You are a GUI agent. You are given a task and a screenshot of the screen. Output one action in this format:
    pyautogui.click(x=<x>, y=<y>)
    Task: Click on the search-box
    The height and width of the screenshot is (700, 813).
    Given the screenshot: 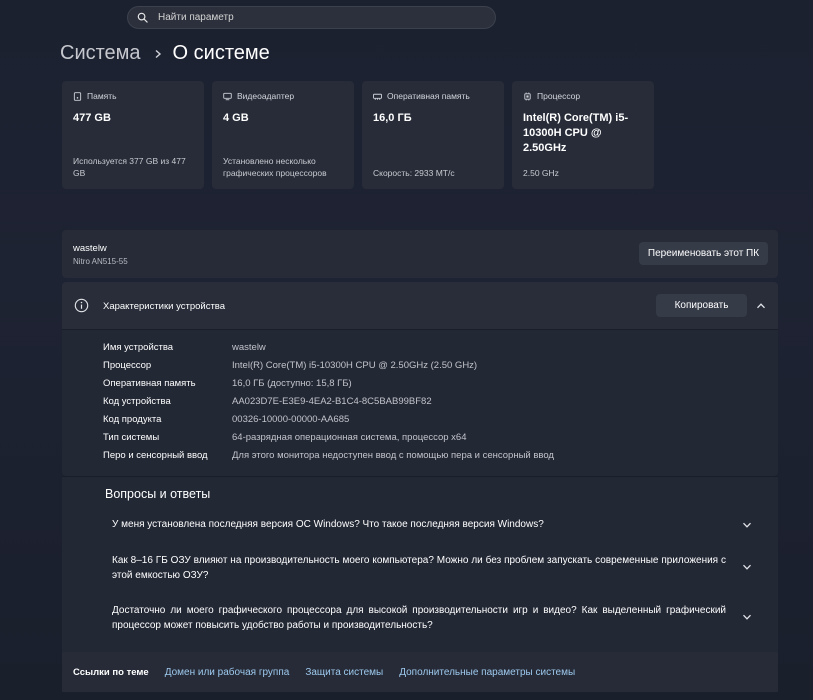 What is the action you would take?
    pyautogui.click(x=311, y=17)
    